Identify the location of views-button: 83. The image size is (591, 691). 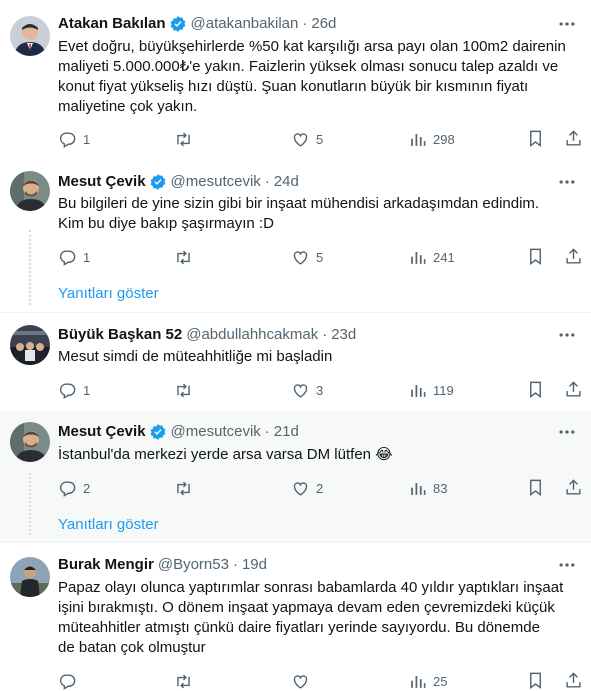
(427, 488).